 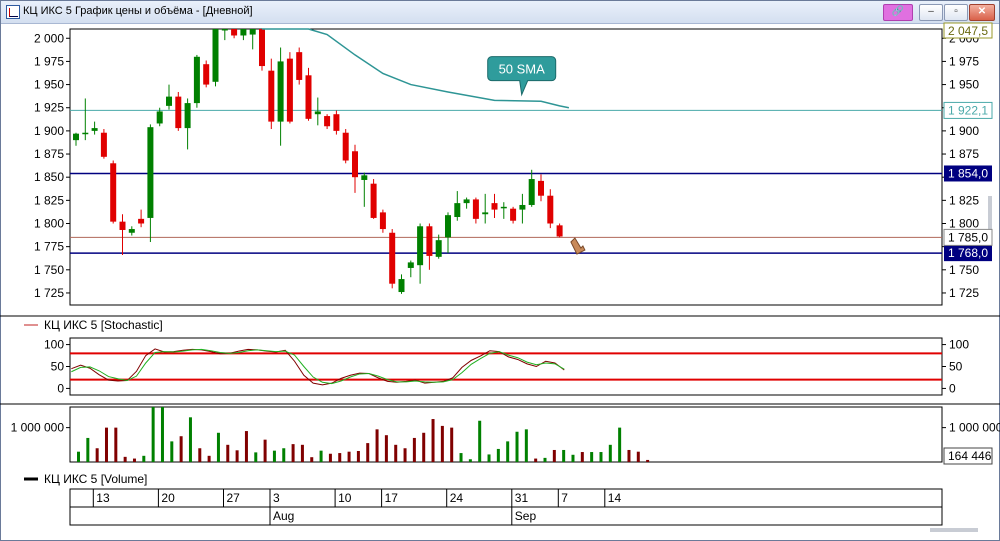 What do you see at coordinates (506, 366) in the screenshot?
I see `stochastic-panel` at bounding box center [506, 366].